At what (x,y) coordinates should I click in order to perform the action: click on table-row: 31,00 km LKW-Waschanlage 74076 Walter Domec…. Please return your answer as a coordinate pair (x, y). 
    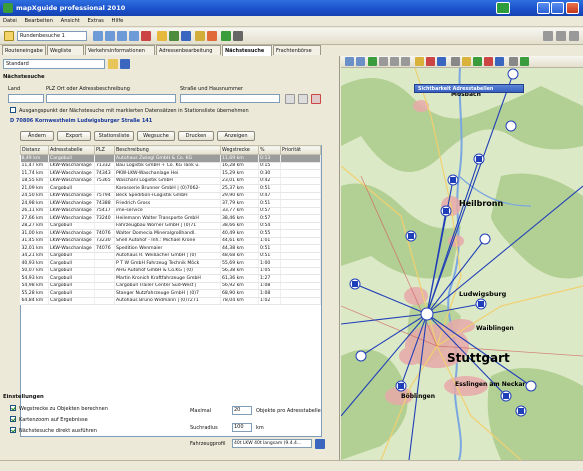
    Looking at the image, I should click on (170, 233).